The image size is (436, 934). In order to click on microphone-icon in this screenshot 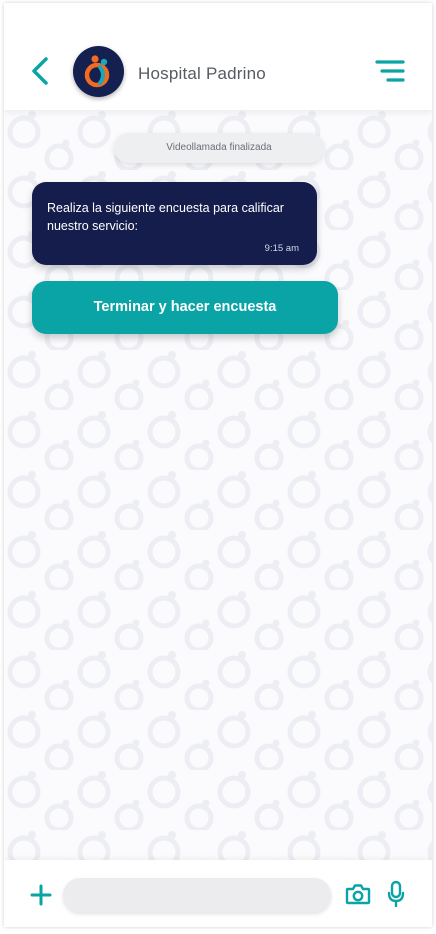, I will do `click(396, 894)`.